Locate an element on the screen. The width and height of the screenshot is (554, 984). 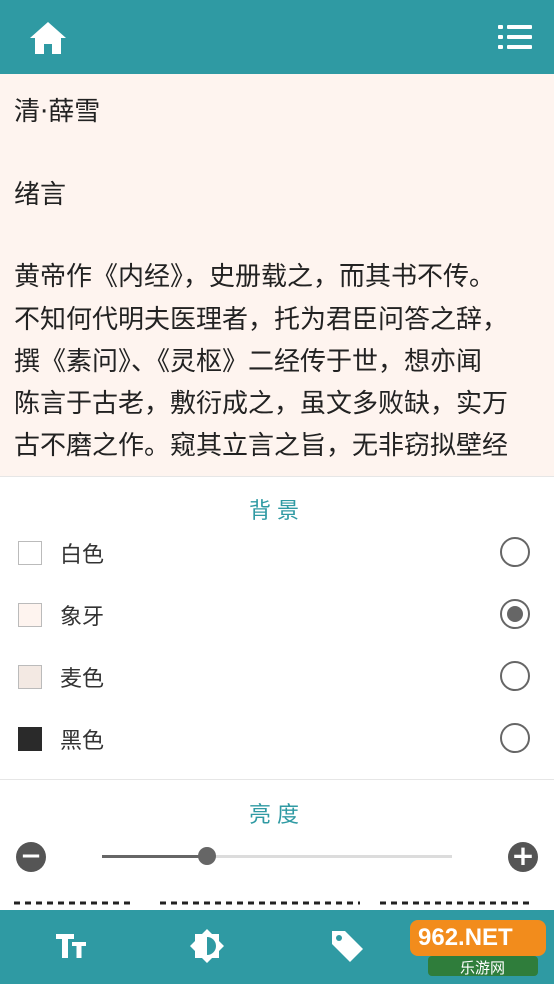
slider-fill is located at coordinates (154, 856).